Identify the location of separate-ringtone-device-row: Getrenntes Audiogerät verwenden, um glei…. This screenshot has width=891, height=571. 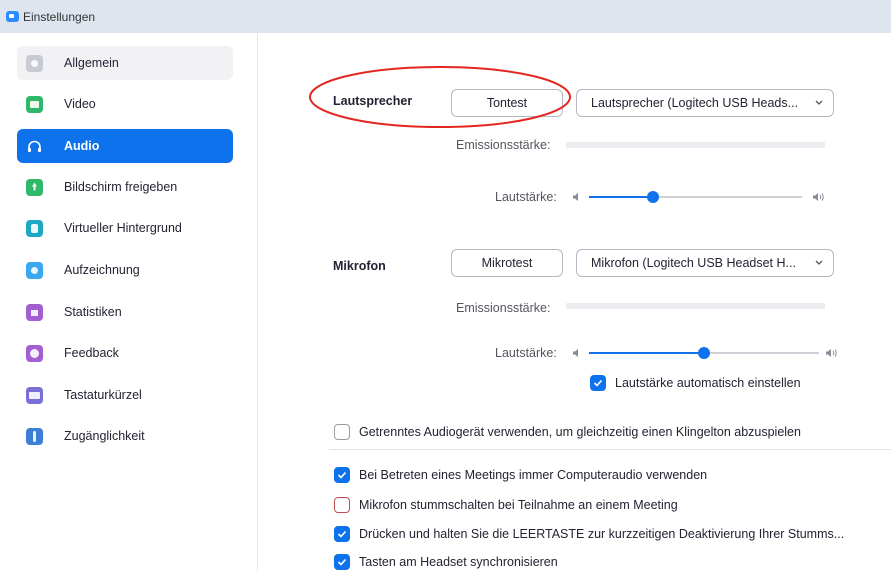
(567, 432).